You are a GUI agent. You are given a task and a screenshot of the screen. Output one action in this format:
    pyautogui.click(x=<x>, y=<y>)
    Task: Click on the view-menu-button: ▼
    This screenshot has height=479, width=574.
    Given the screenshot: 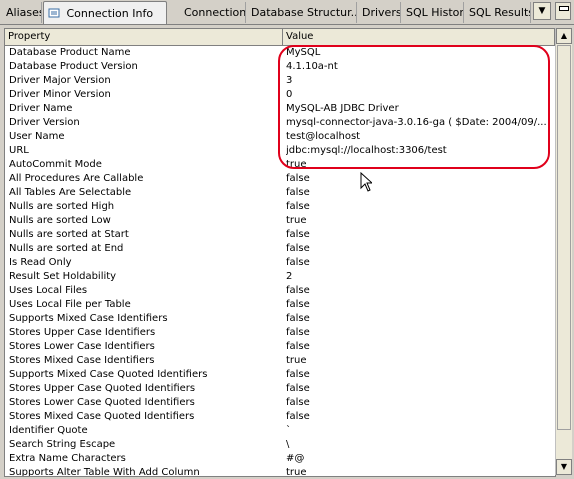 What is the action you would take?
    pyautogui.click(x=542, y=11)
    